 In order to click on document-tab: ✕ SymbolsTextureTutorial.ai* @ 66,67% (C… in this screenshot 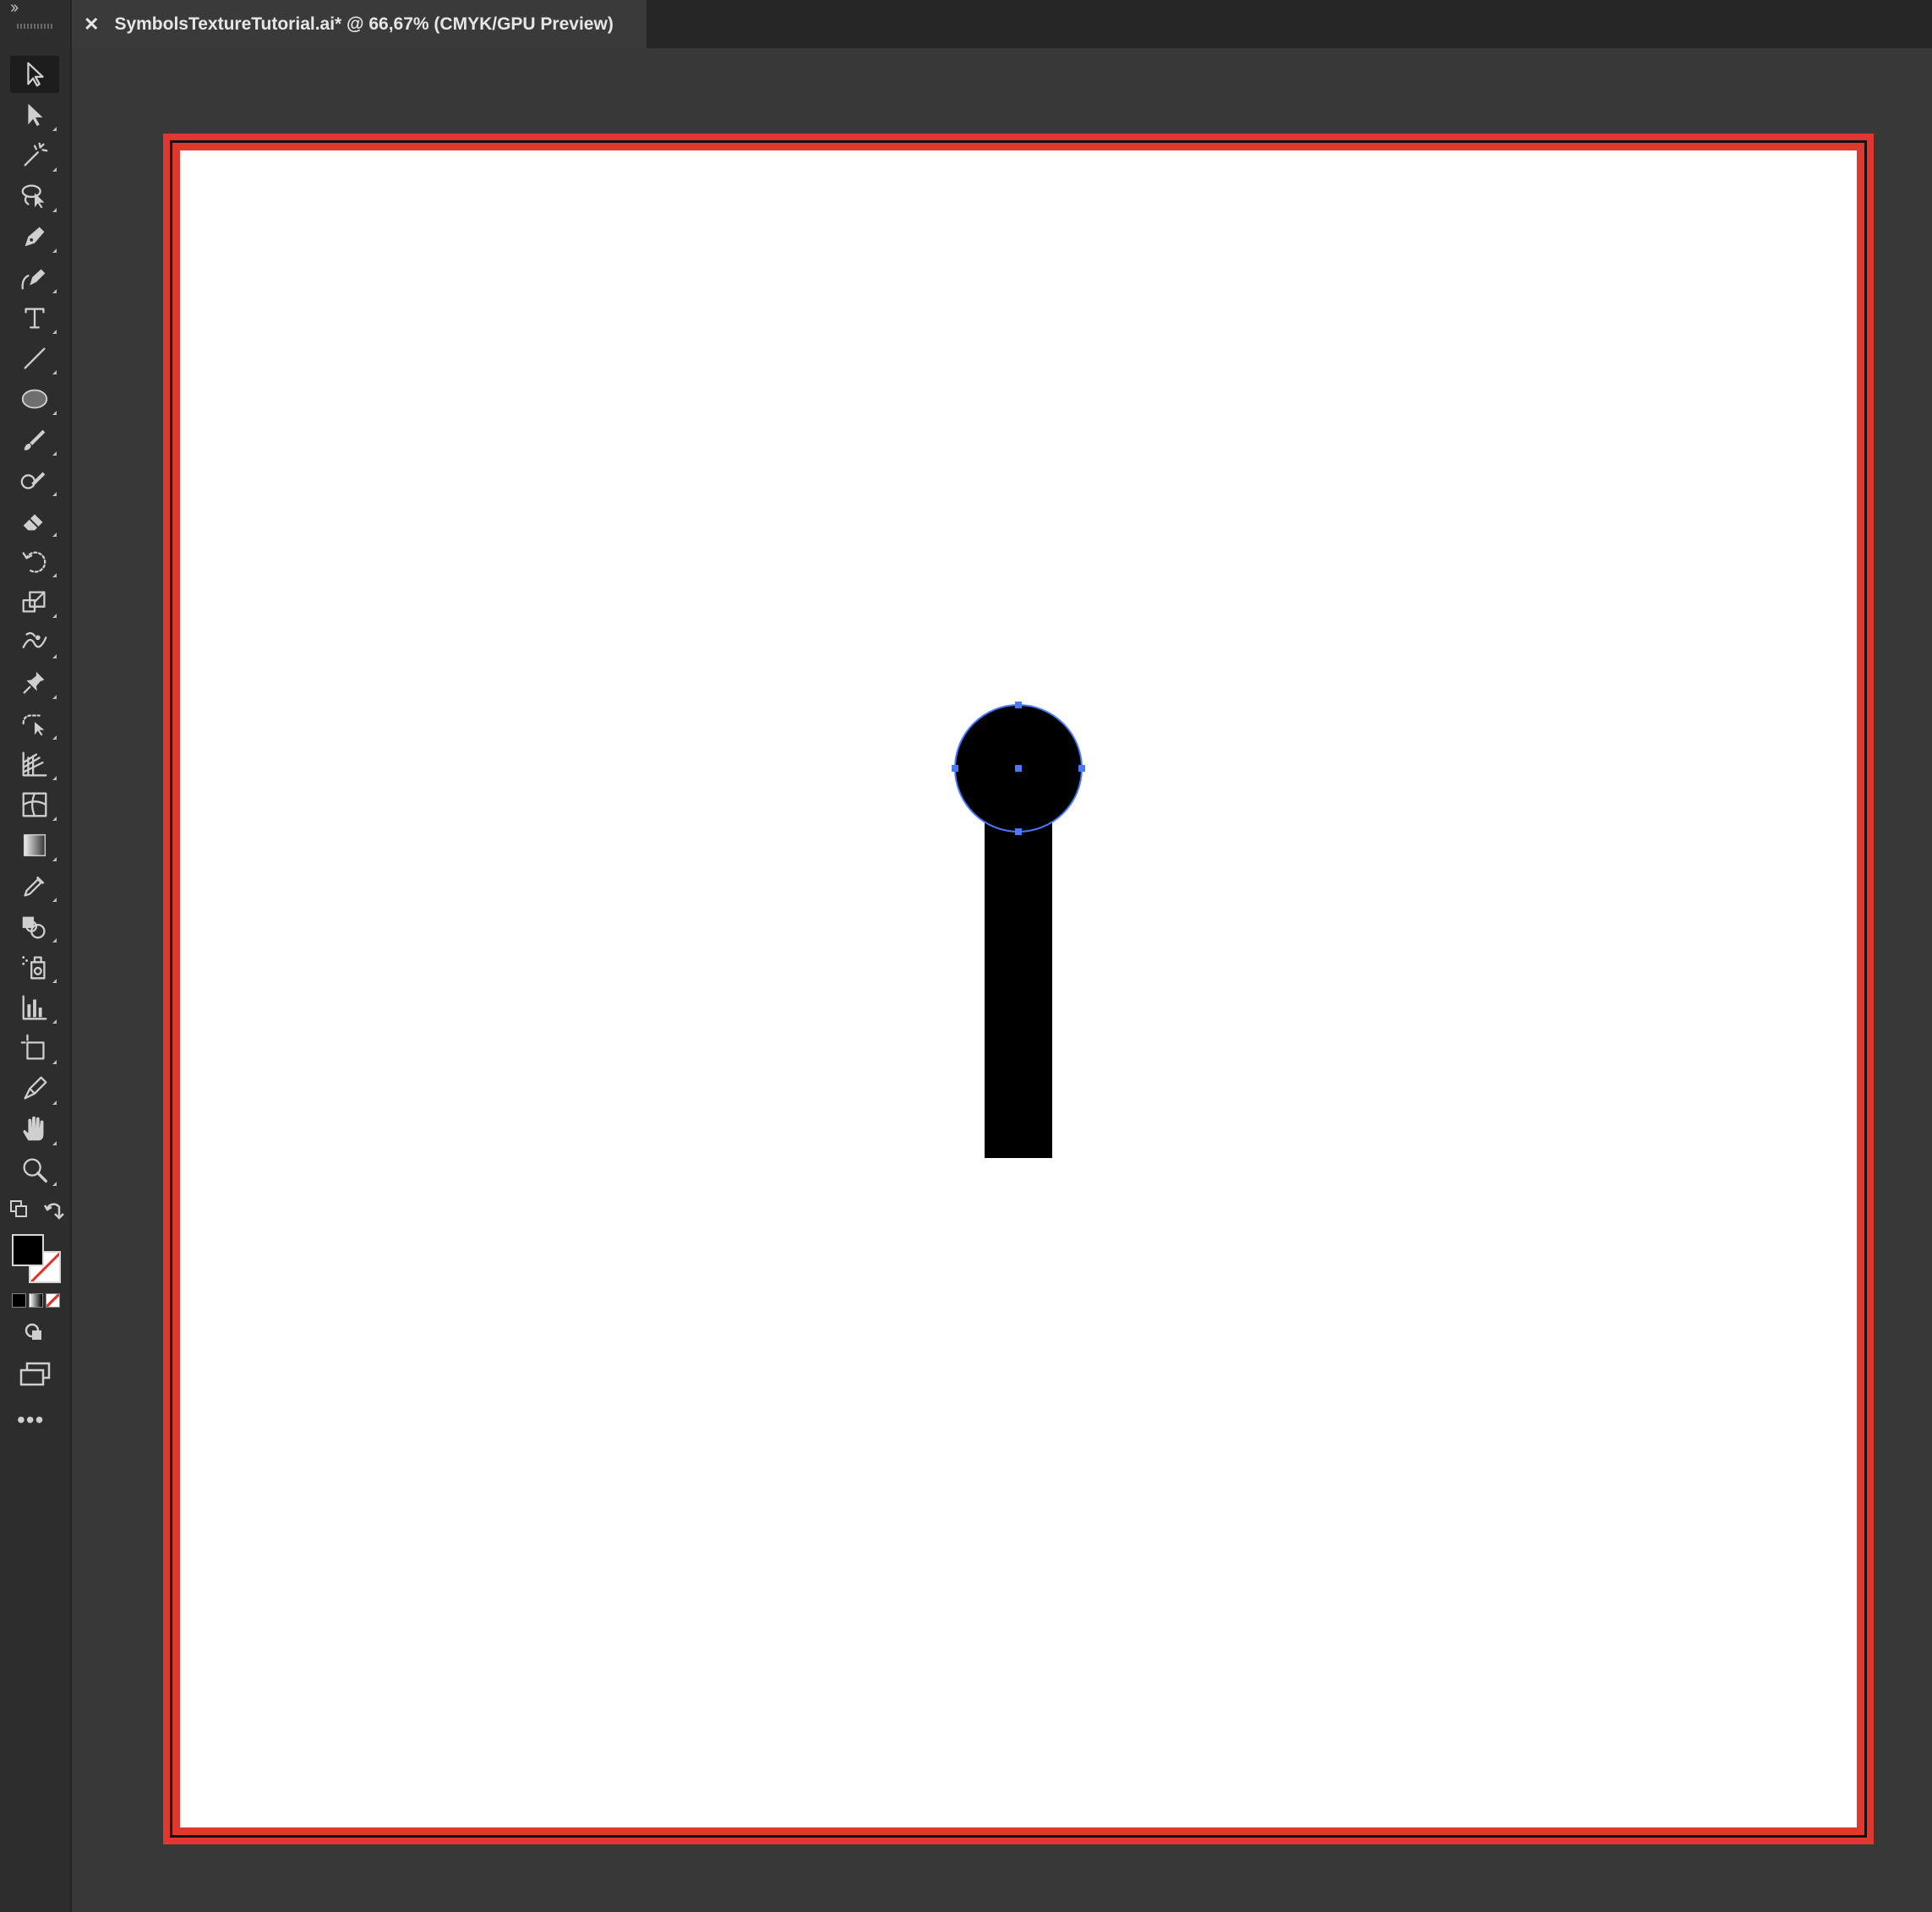, I will do `click(359, 24)`.